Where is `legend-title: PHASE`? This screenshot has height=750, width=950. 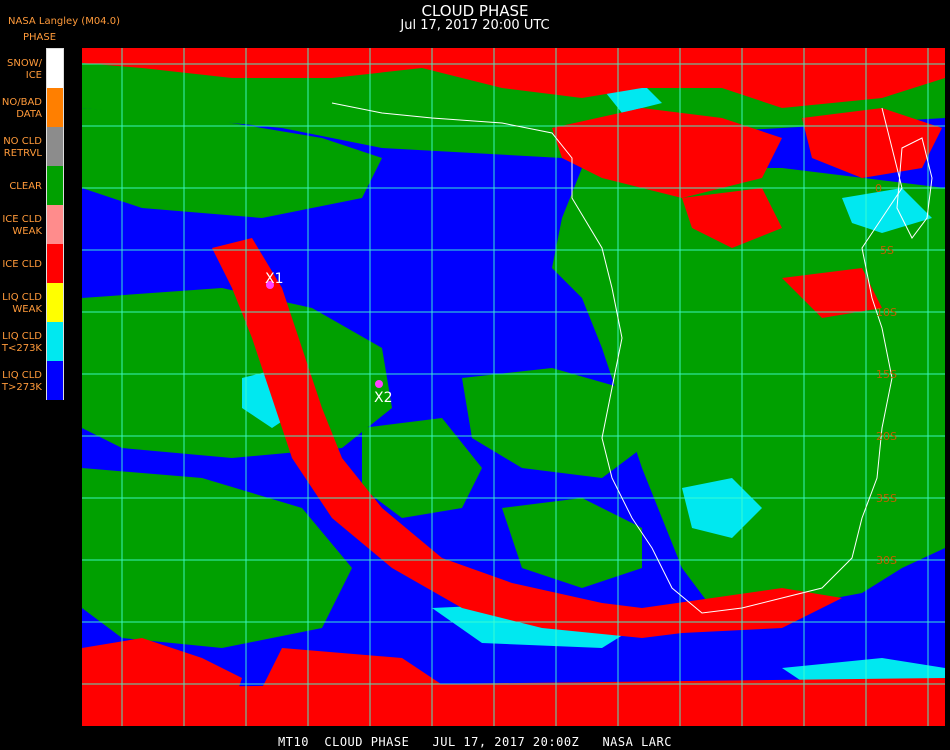 legend-title: PHASE is located at coordinates (40, 37).